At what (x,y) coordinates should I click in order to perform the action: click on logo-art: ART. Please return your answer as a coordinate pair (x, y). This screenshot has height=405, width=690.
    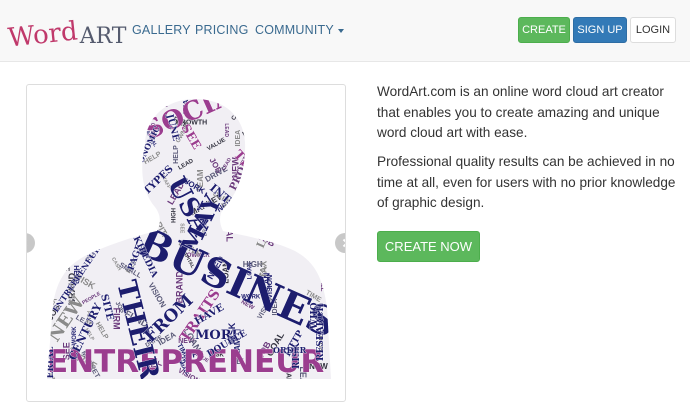
    Looking at the image, I should click on (103, 36).